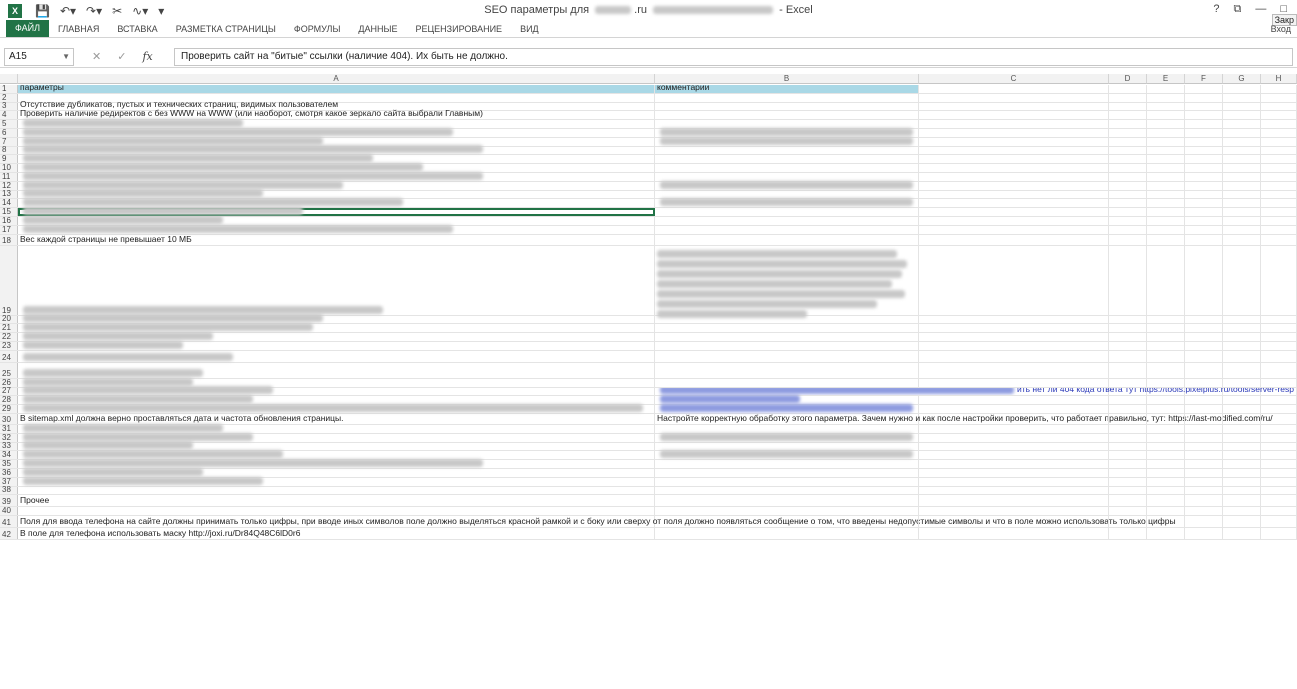 The height and width of the screenshot is (689, 1297). What do you see at coordinates (1166, 124) in the screenshot?
I see `cell-e5` at bounding box center [1166, 124].